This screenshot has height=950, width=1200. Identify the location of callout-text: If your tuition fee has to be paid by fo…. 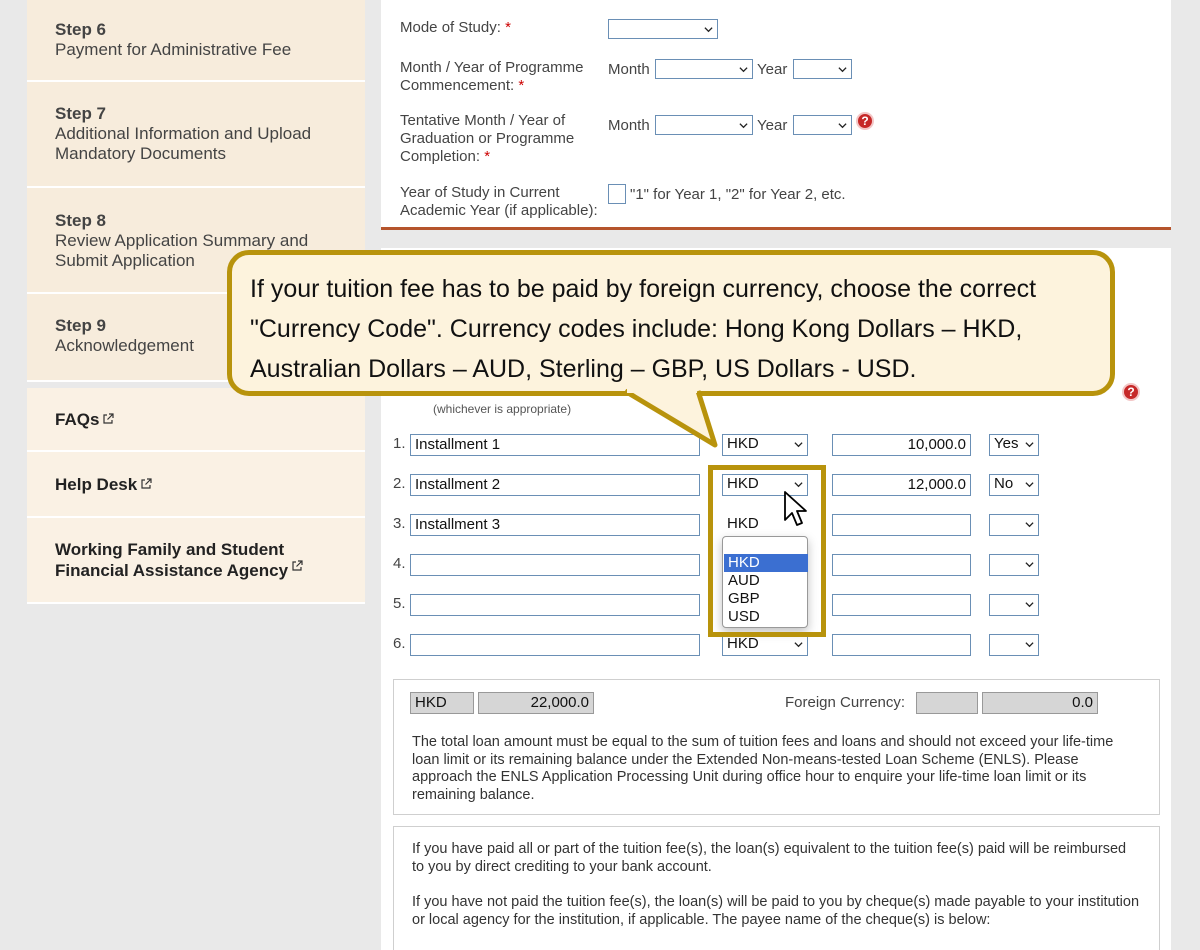
(643, 329).